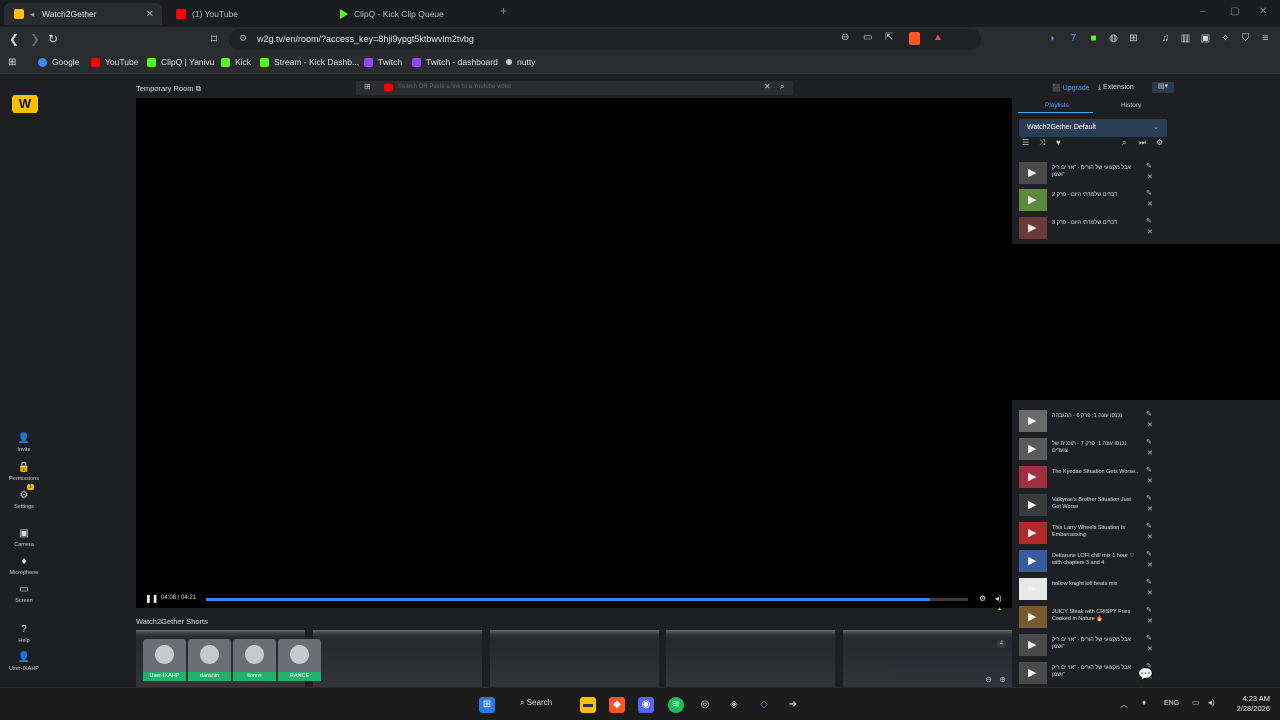 This screenshot has width=1280, height=720. Describe the element at coordinates (1113, 38) in the screenshot. I see `extension-4-icon: ◍` at that location.